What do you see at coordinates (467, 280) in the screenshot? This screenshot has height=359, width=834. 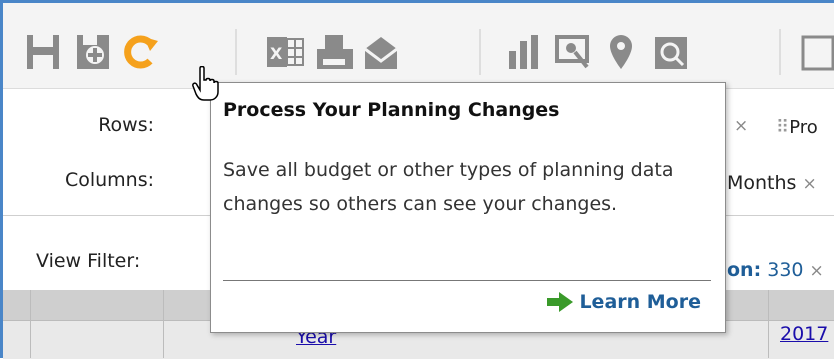 I see `tooltip-divider` at bounding box center [467, 280].